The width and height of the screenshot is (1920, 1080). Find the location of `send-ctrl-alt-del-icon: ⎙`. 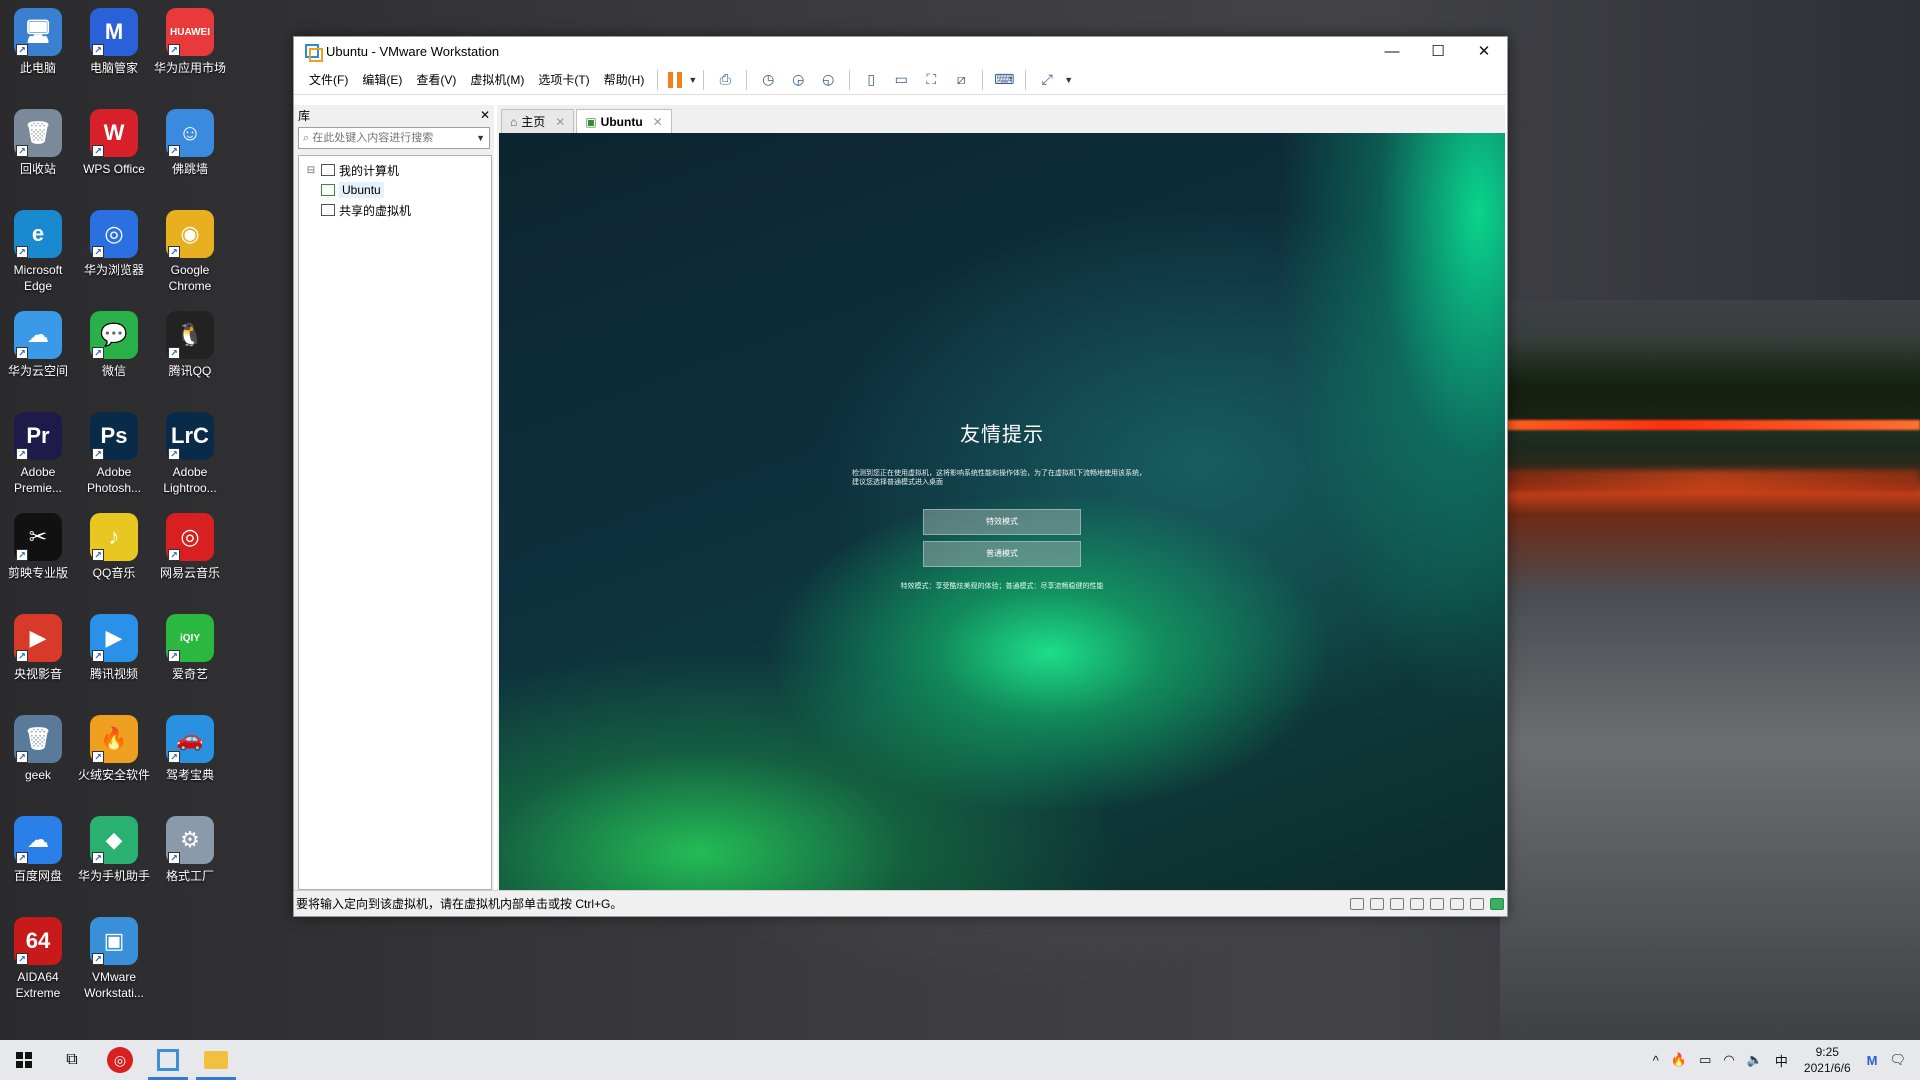

send-ctrl-alt-del-icon: ⎙ is located at coordinates (725, 80).